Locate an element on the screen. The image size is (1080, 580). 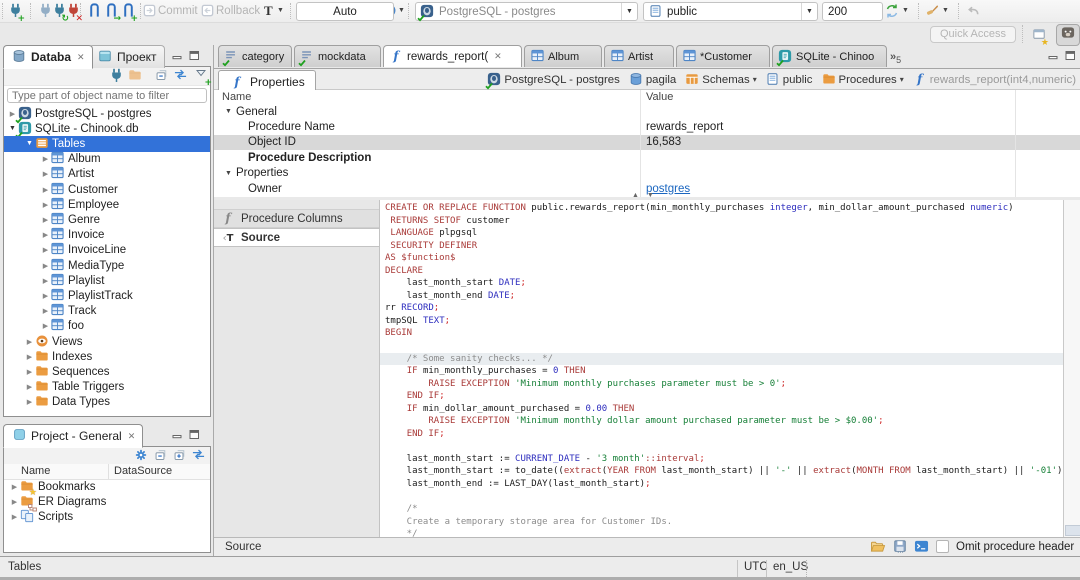
disconnect-button: ✕ is located at coordinates (74, 13).